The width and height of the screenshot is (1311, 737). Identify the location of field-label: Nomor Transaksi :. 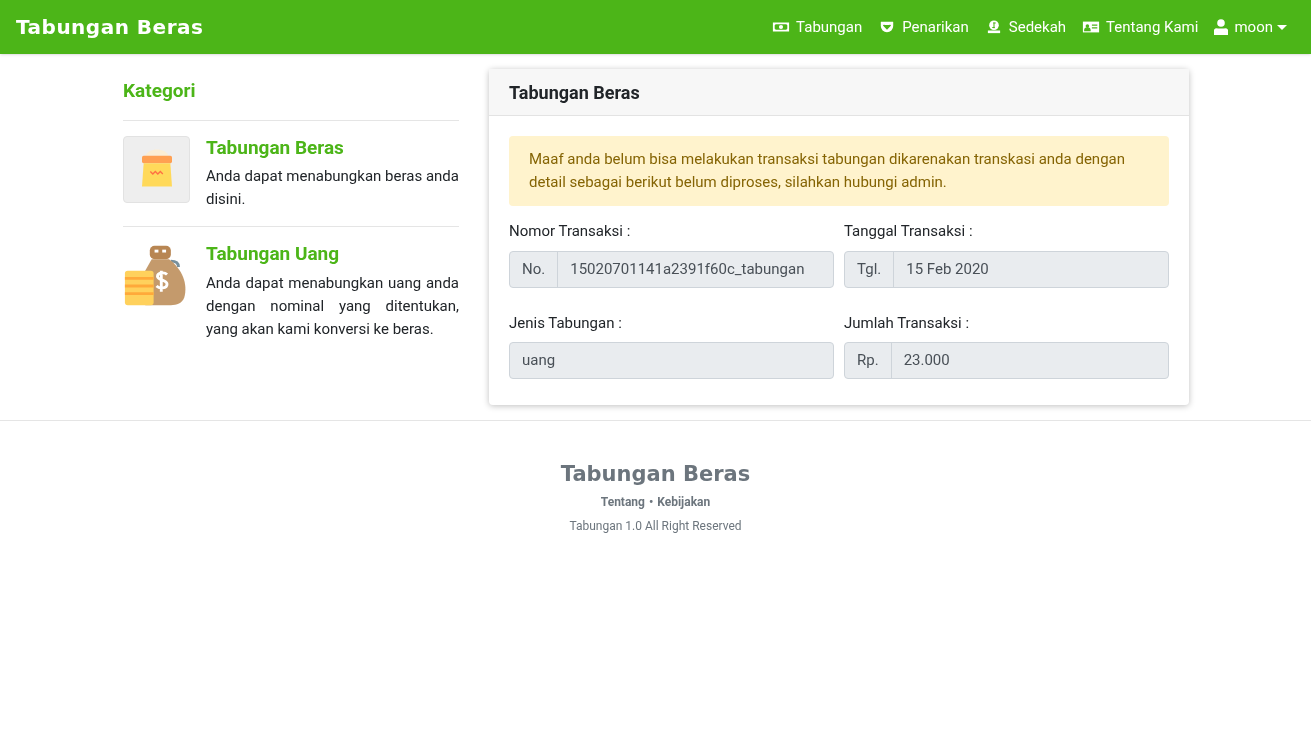
(570, 231).